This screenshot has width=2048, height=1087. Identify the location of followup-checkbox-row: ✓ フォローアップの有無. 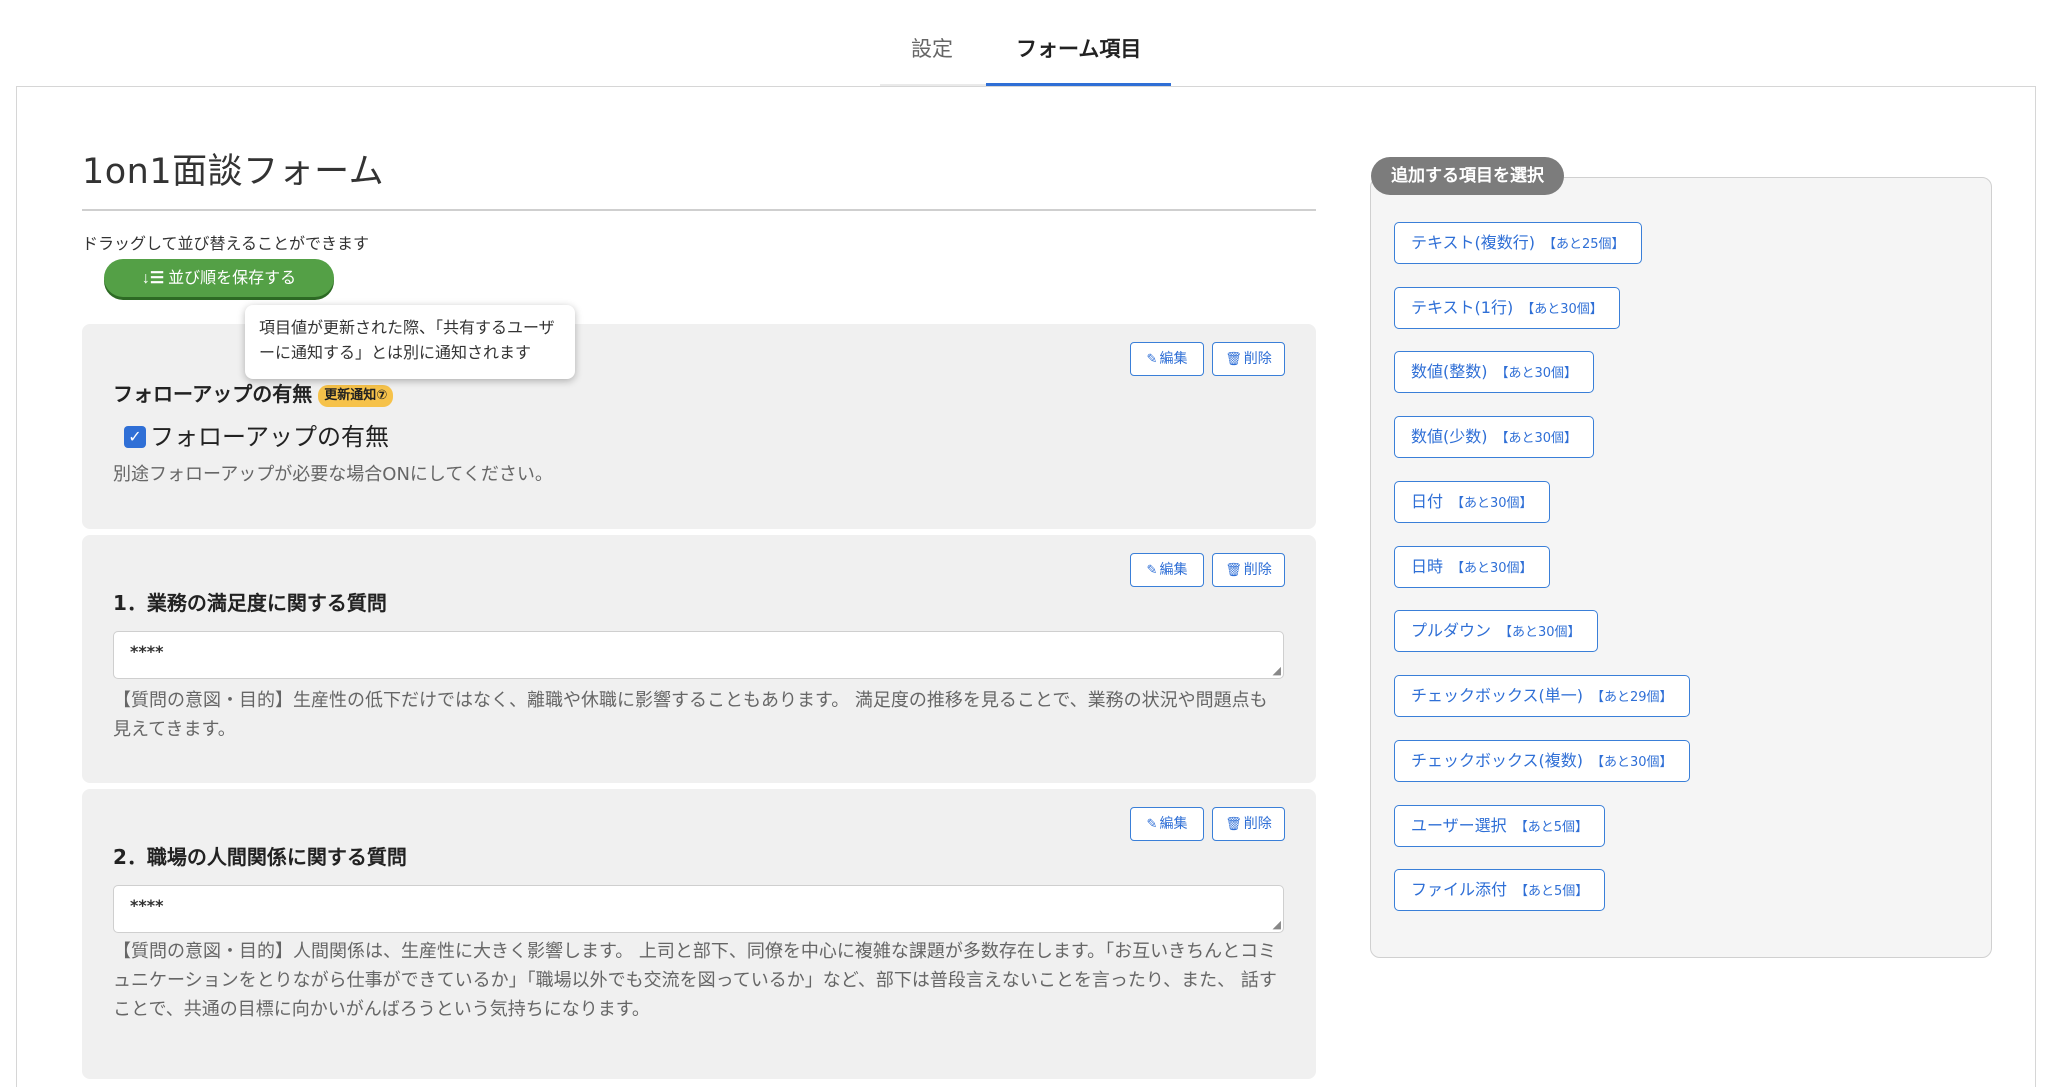
(256, 437).